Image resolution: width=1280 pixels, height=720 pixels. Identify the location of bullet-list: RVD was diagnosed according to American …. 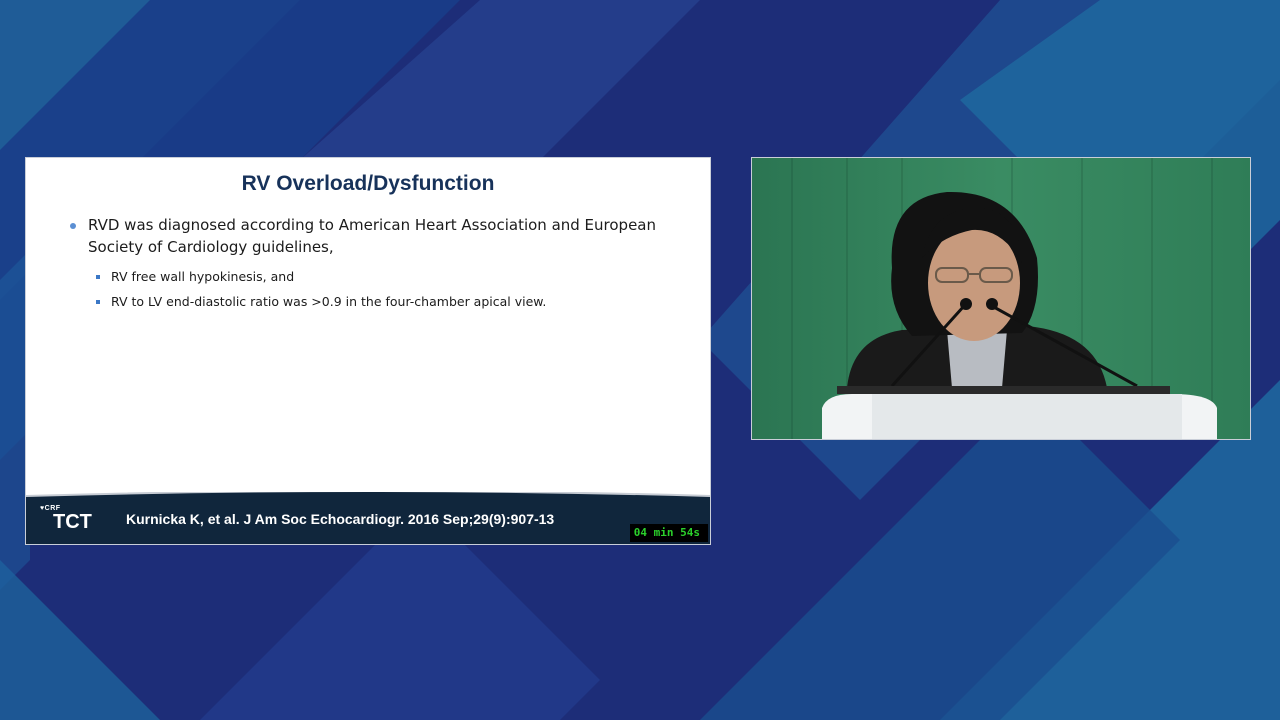
(380, 264).